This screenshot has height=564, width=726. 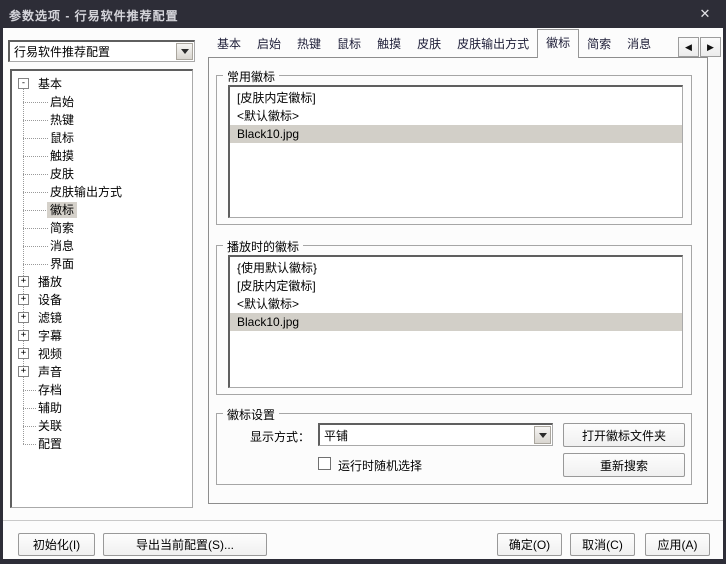 I want to click on tree-item-label: 热键, so click(x=62, y=120).